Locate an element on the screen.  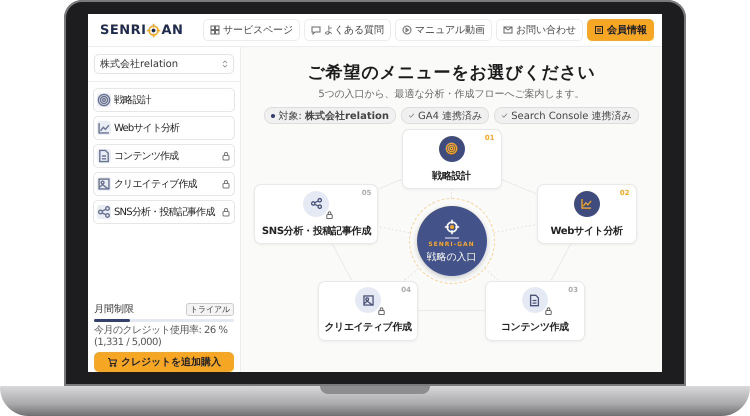
header-link: よくある質問 is located at coordinates (347, 30).